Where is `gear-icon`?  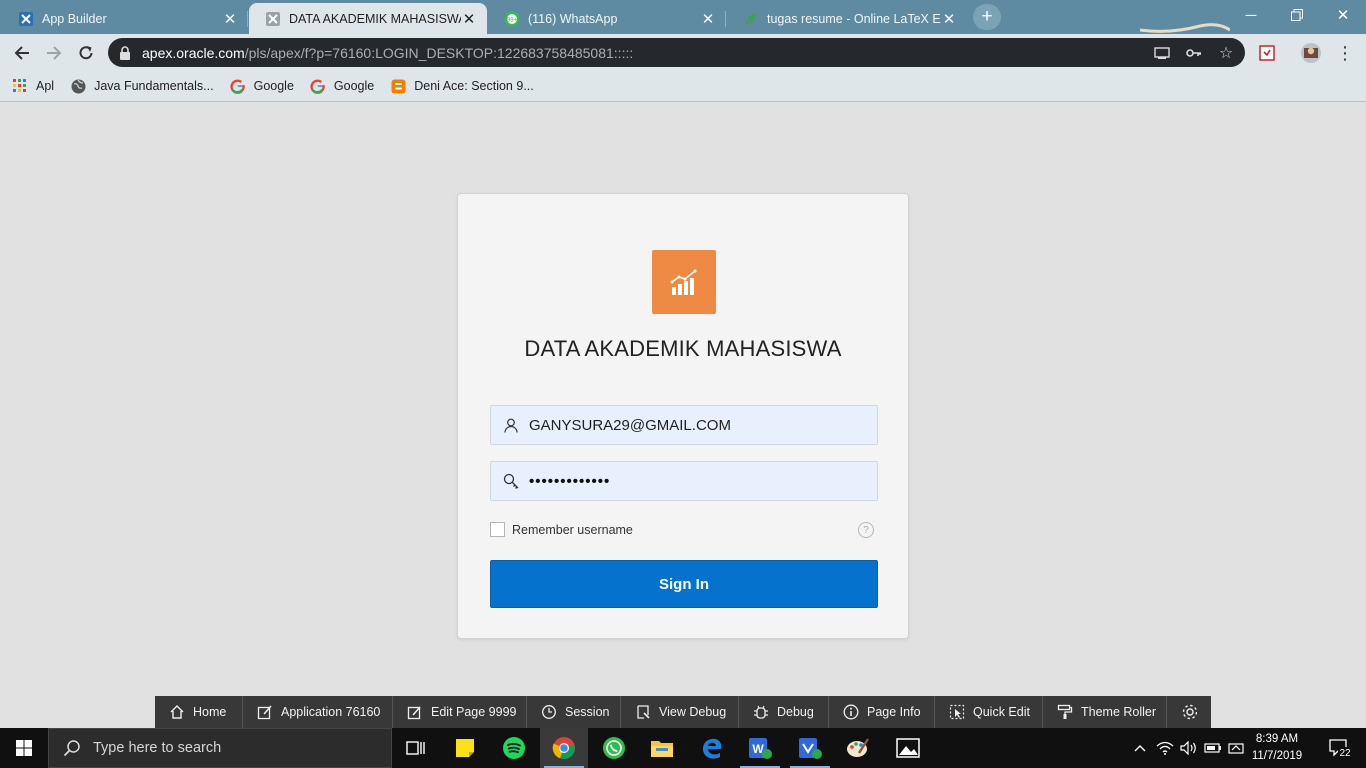
gear-icon is located at coordinates (1189, 712).